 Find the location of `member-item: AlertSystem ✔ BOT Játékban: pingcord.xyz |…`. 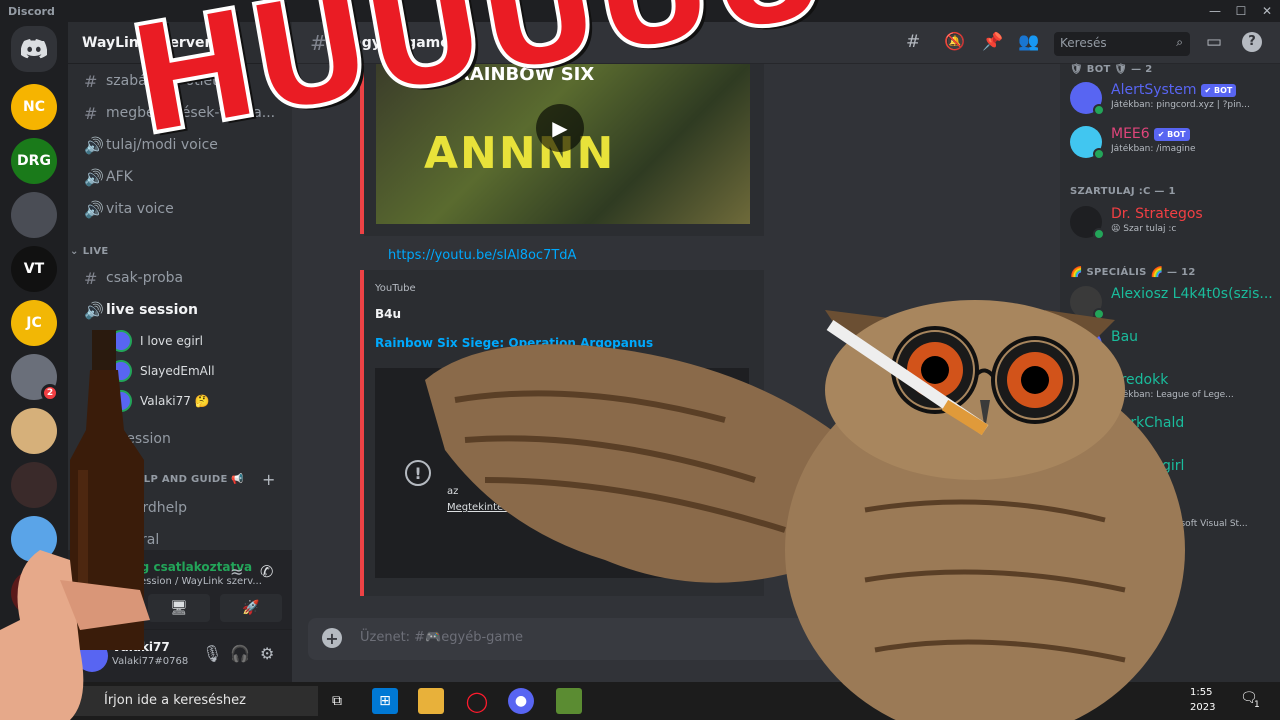

member-item: AlertSystem ✔ BOT Játékban: pingcord.xyz |… is located at coordinates (1173, 99).